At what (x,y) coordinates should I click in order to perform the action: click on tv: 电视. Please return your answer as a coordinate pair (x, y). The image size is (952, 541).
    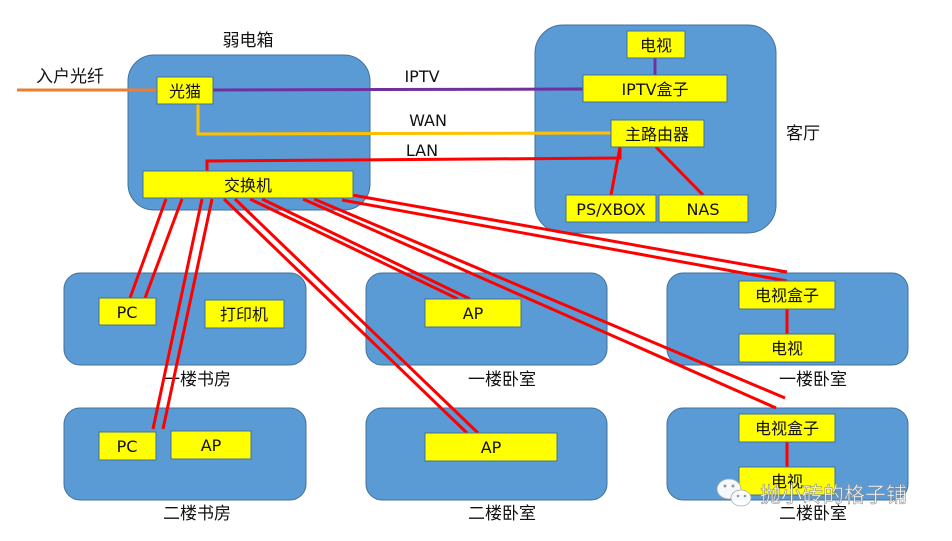
    Looking at the image, I should click on (787, 348).